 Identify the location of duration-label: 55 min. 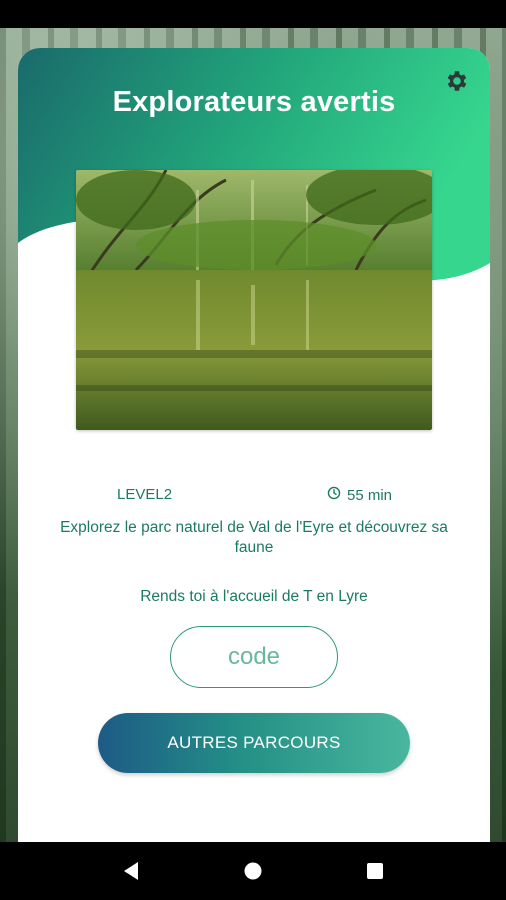
(370, 495).